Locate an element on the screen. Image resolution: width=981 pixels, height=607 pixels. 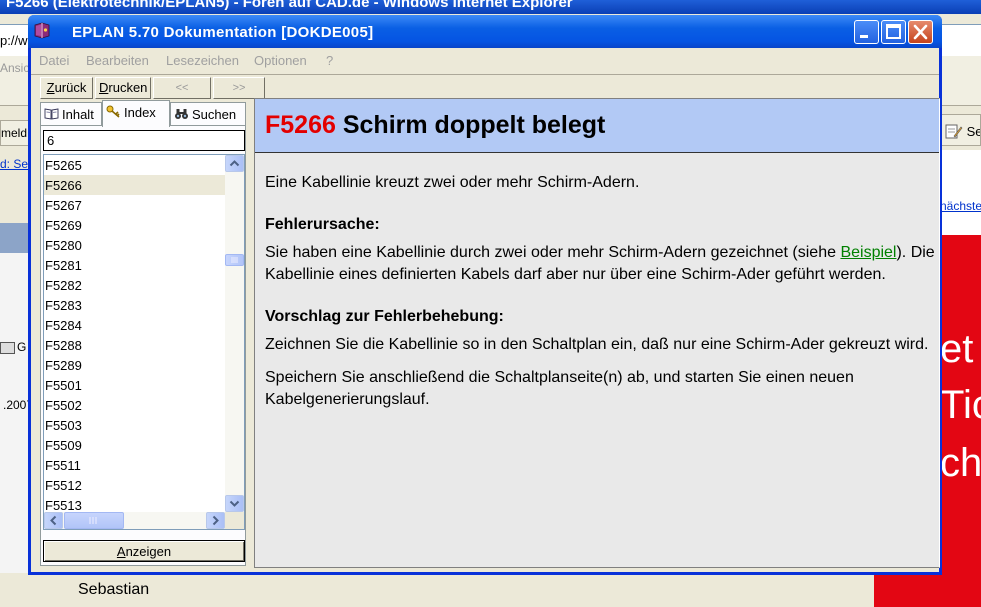
back-button: Zurück is located at coordinates (66, 88).